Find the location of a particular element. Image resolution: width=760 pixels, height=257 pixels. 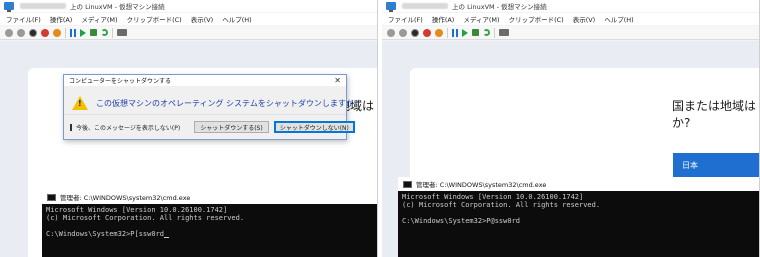

oobe-heading: 国または地域は か? is located at coordinates (714, 114).